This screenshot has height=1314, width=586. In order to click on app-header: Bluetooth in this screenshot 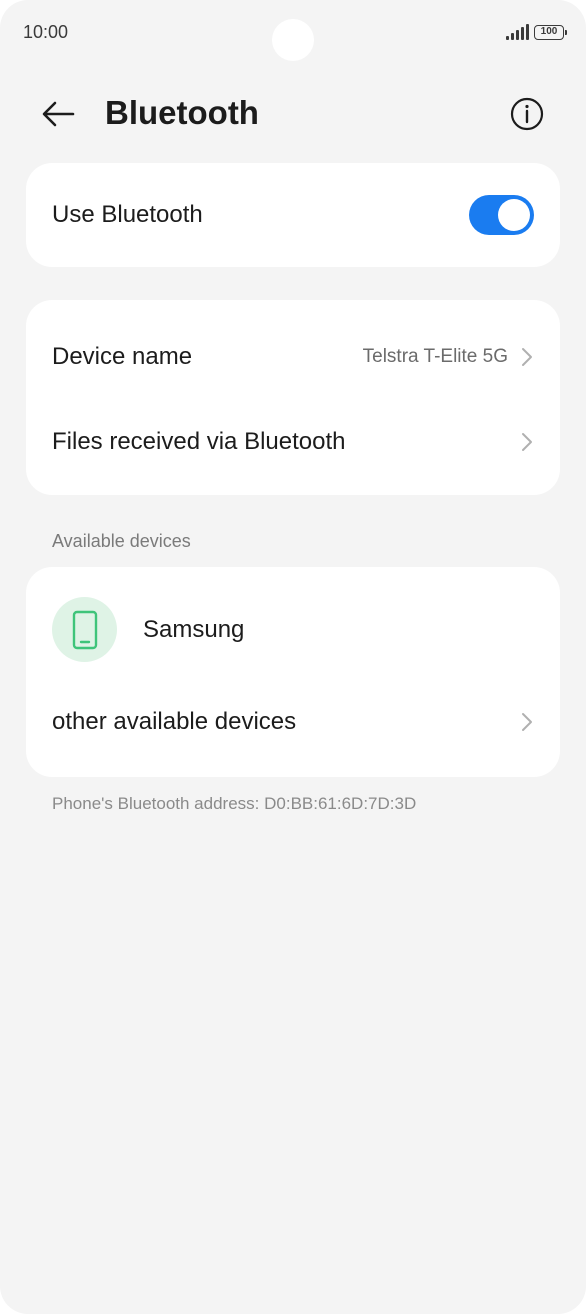, I will do `click(293, 115)`.